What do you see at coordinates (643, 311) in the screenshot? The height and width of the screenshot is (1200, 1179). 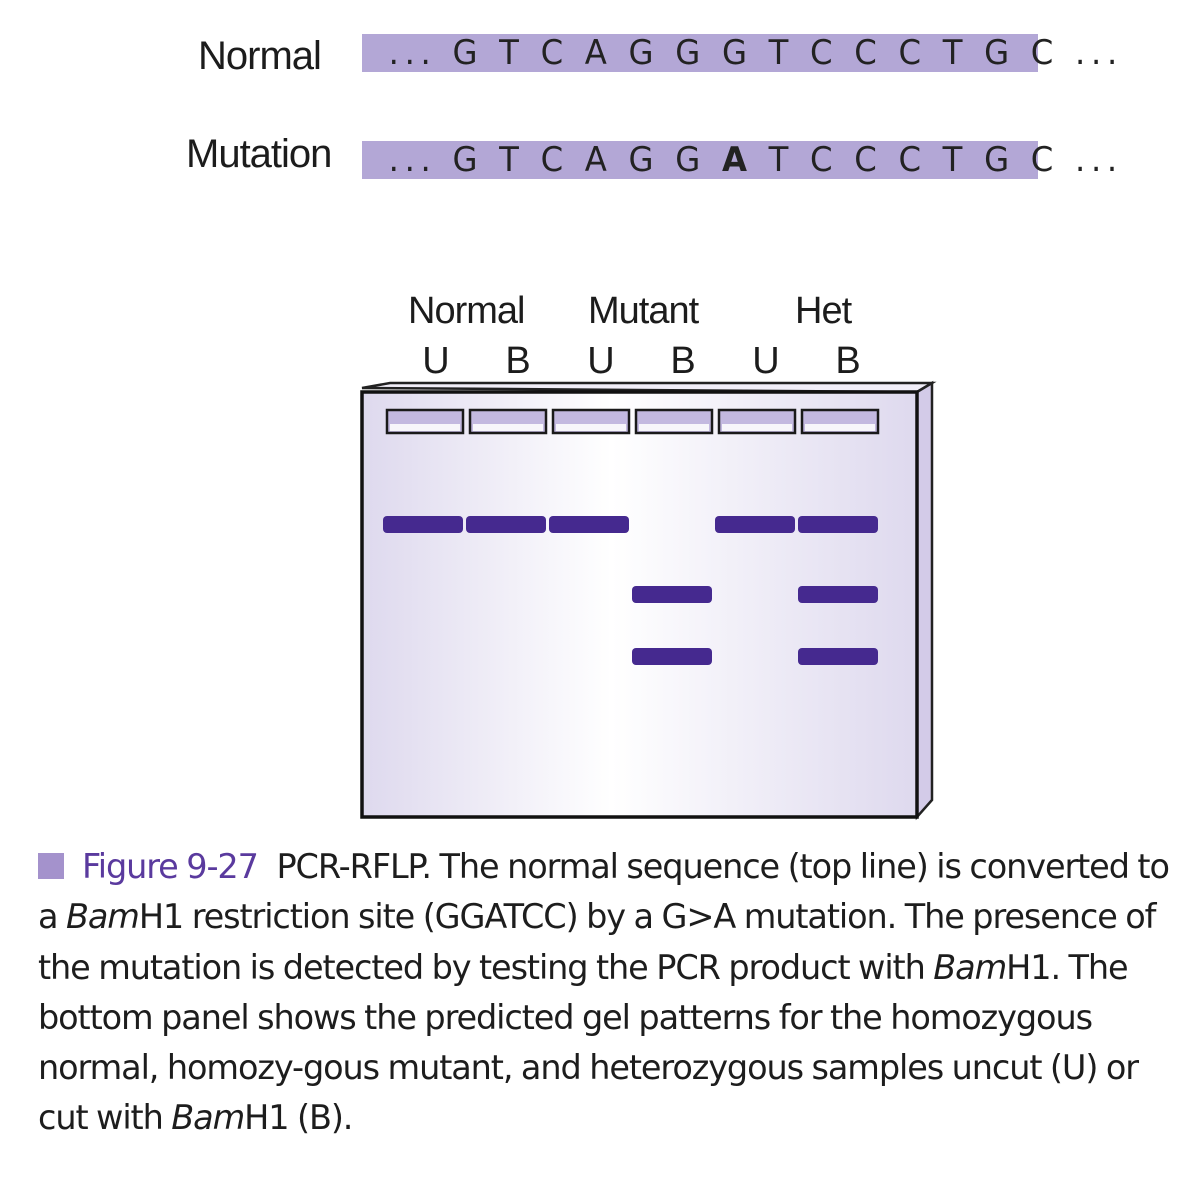 I see `gel-group-mutant: Mutant` at bounding box center [643, 311].